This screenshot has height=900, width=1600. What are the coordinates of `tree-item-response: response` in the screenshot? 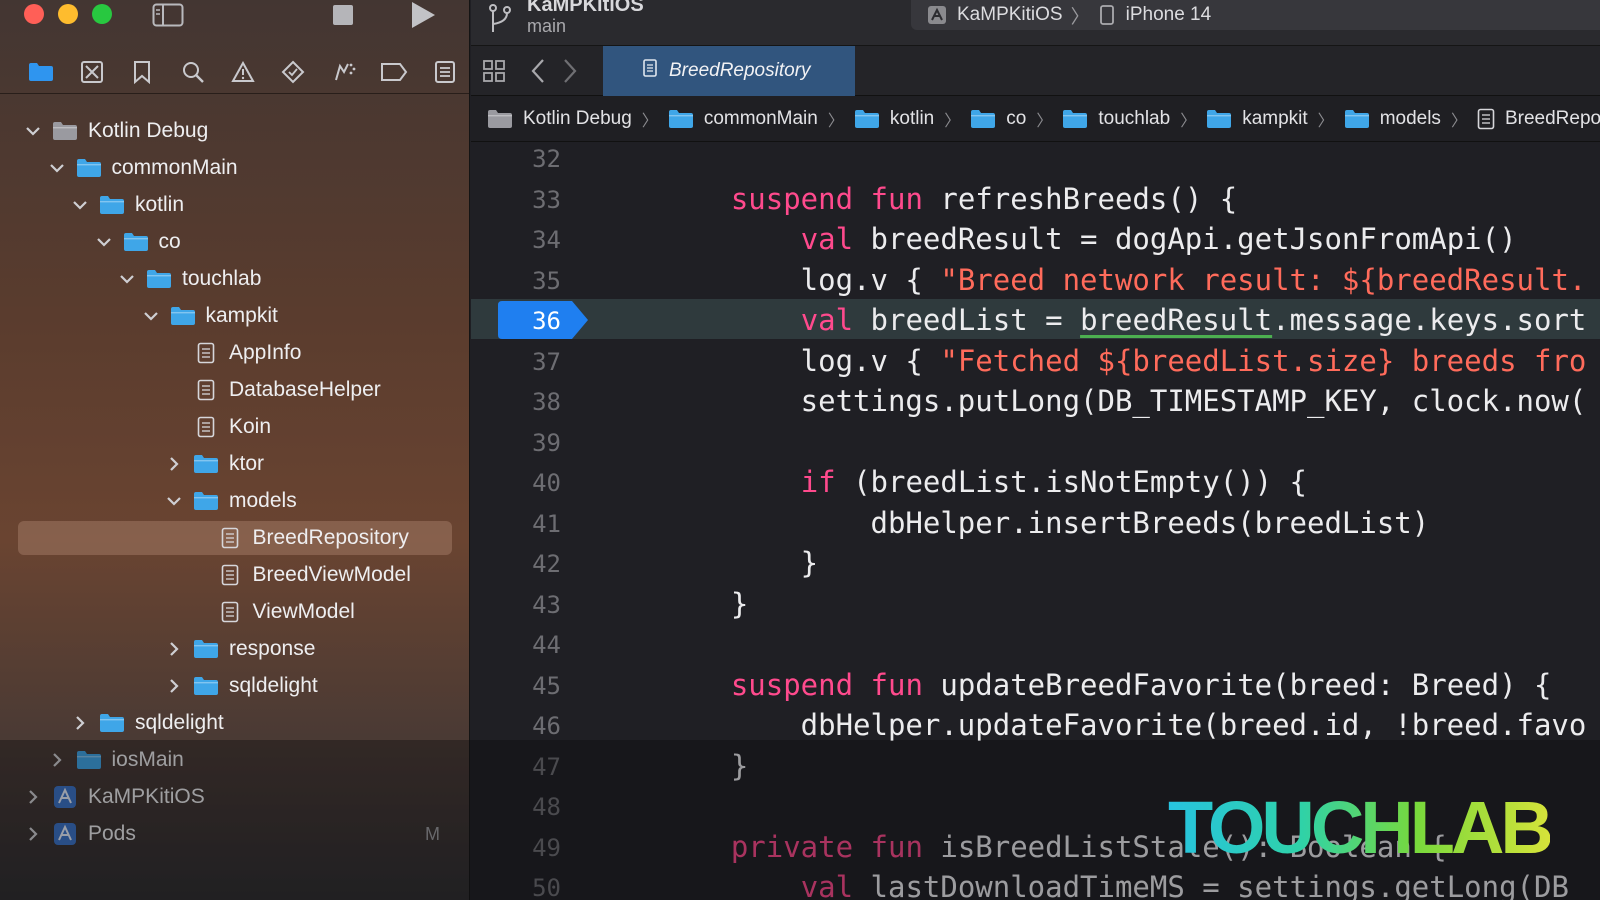 It's located at (235, 649).